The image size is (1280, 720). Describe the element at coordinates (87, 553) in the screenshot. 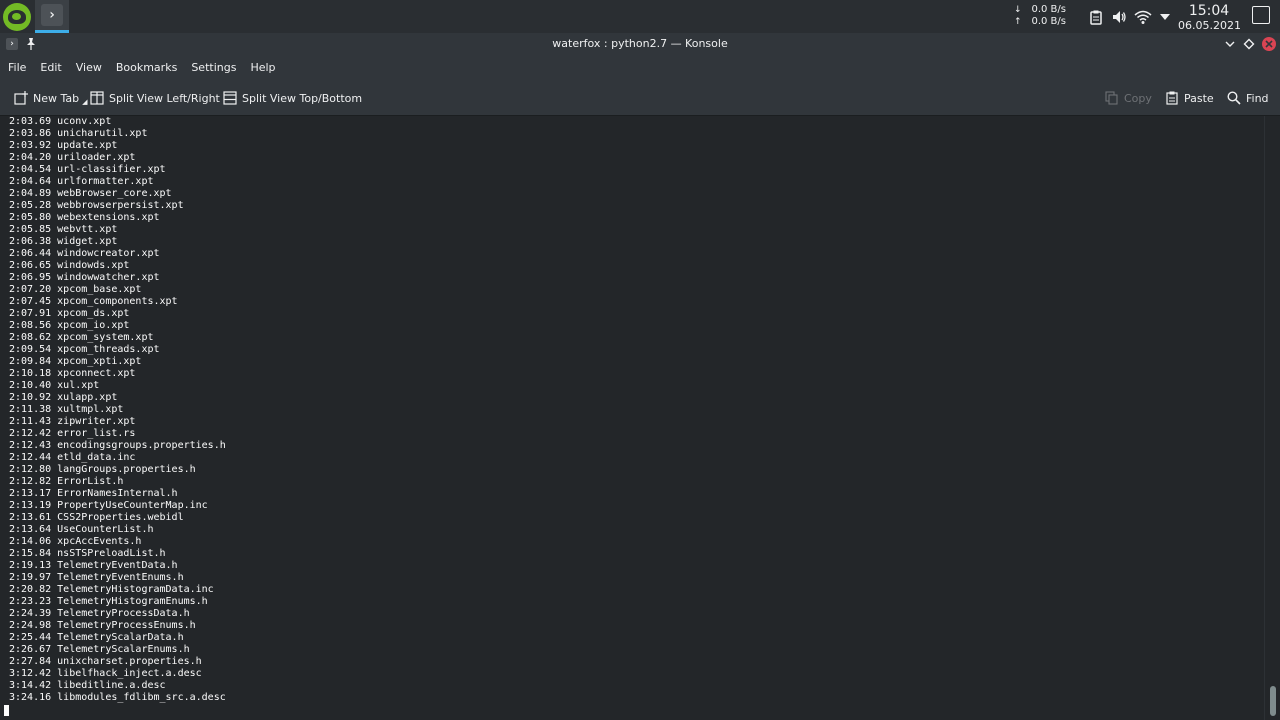

I see `terminal-line: 2:15.84 nsSTSPreloadList.h` at that location.